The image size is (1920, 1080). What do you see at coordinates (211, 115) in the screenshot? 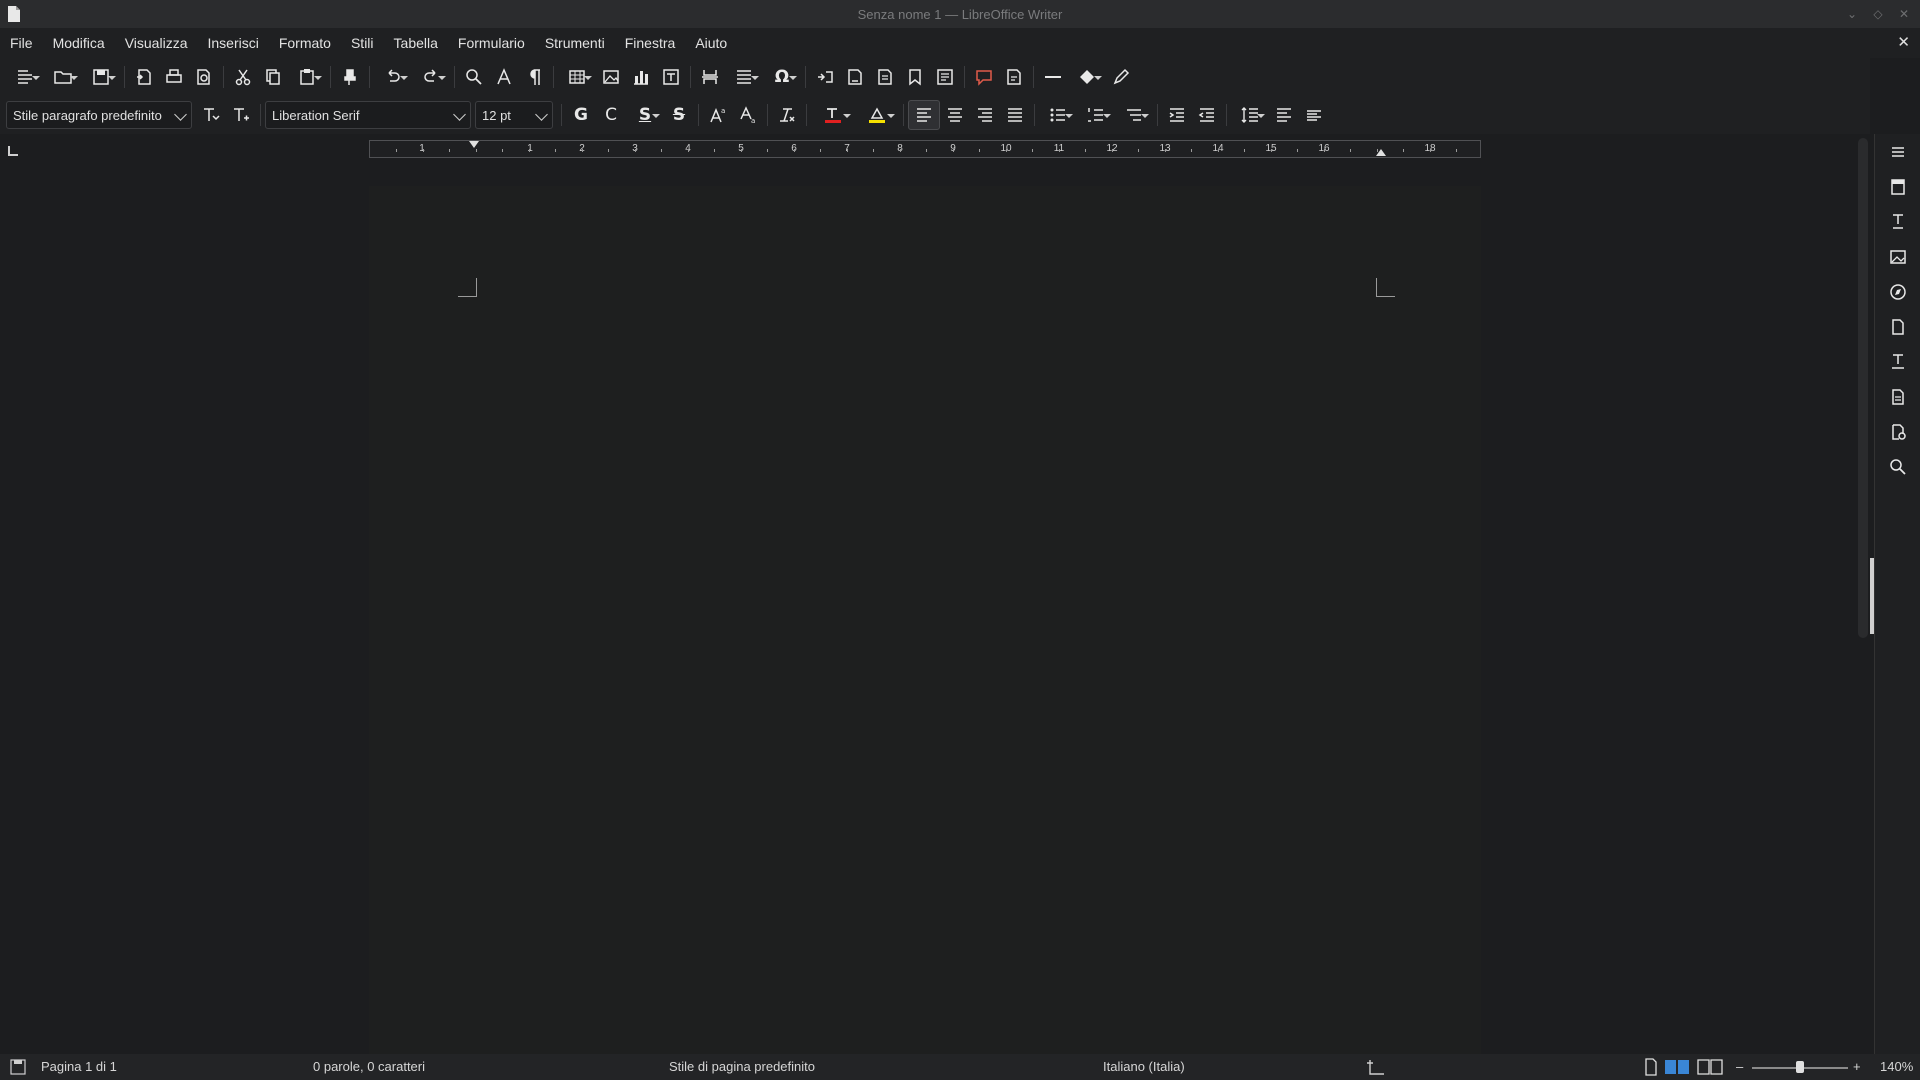
I see `update-style-icon` at bounding box center [211, 115].